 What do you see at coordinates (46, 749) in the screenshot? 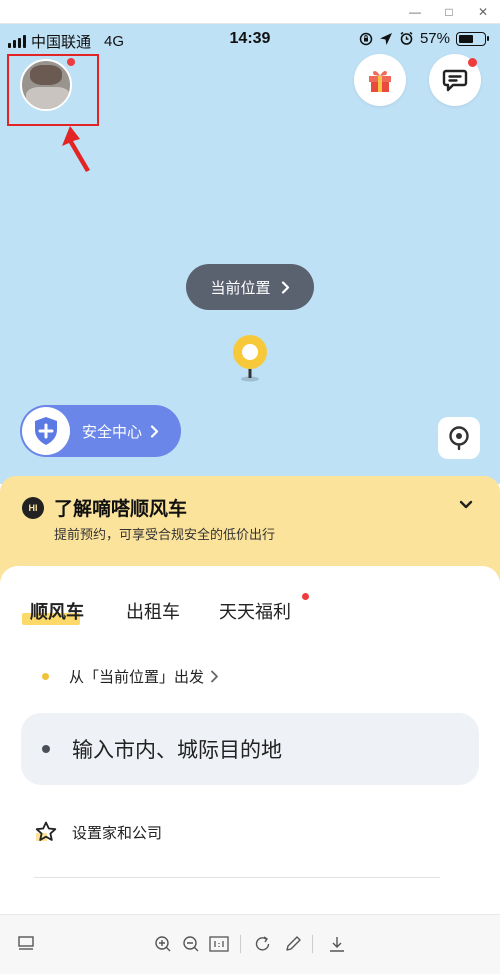
I see `destination-dot` at bounding box center [46, 749].